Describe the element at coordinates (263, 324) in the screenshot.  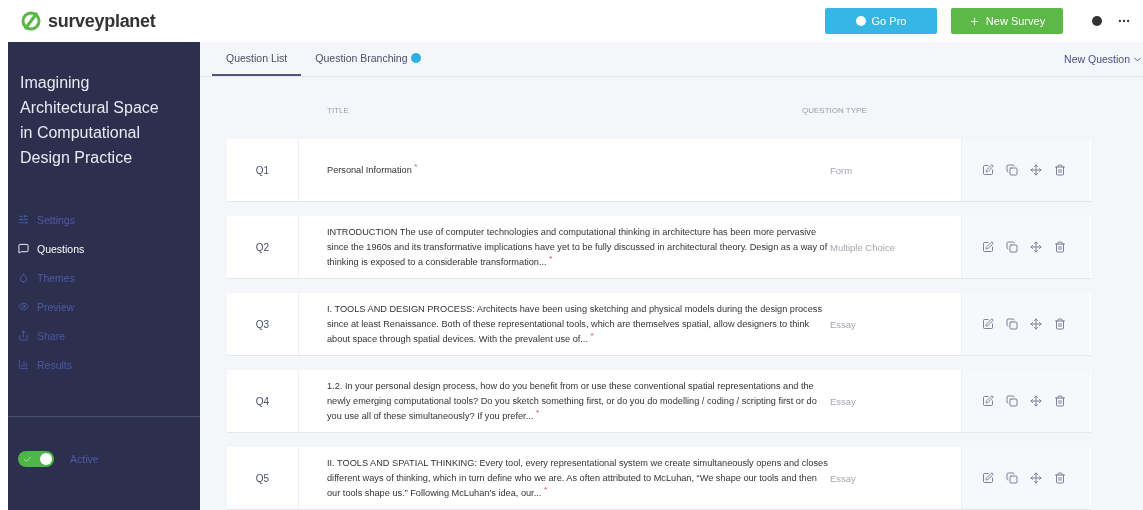
I see `question-number: Q3` at that location.